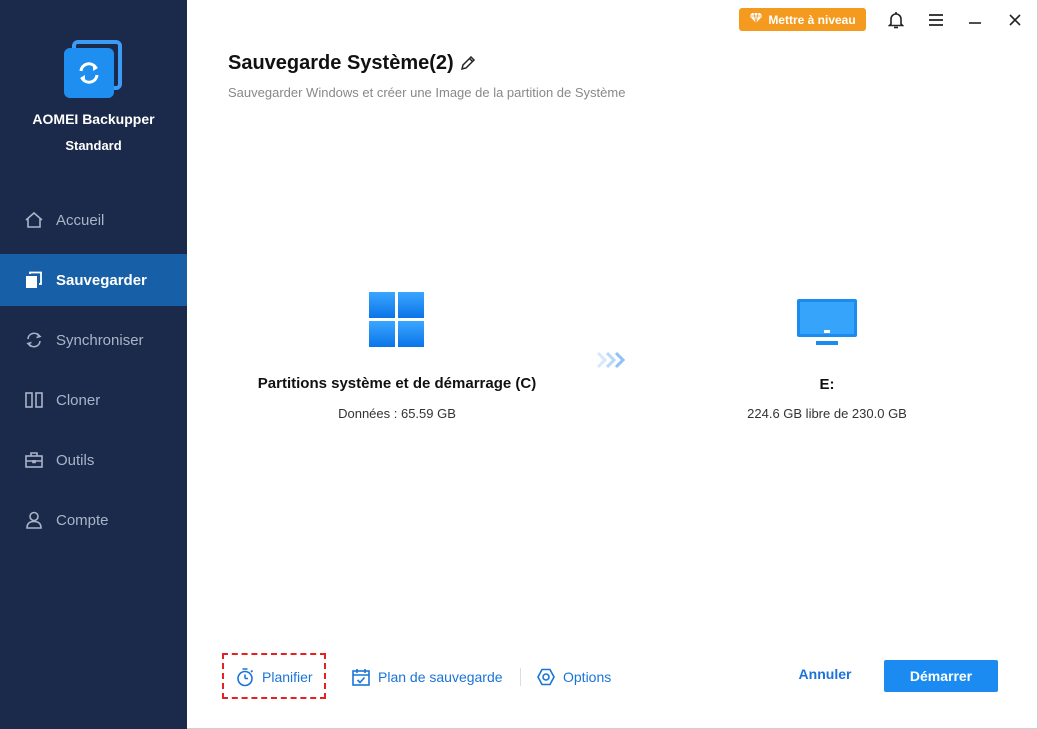 This screenshot has height=729, width=1038. Describe the element at coordinates (34, 280) in the screenshot. I see `backup-icon` at that location.